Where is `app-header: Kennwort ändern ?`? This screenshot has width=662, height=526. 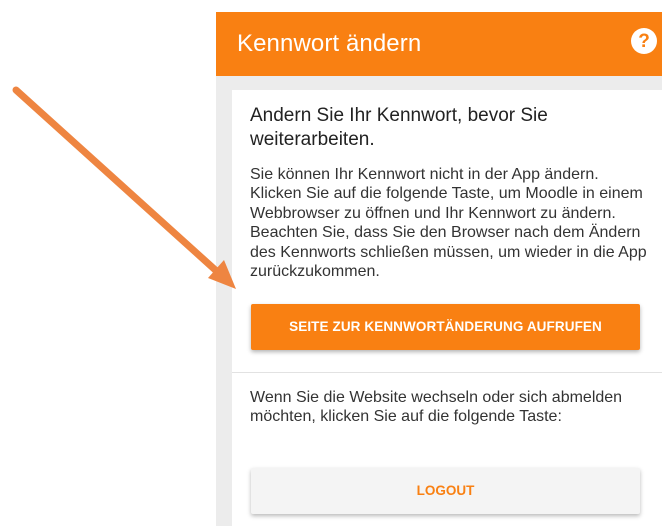
app-header: Kennwort ändern ? is located at coordinates (439, 44).